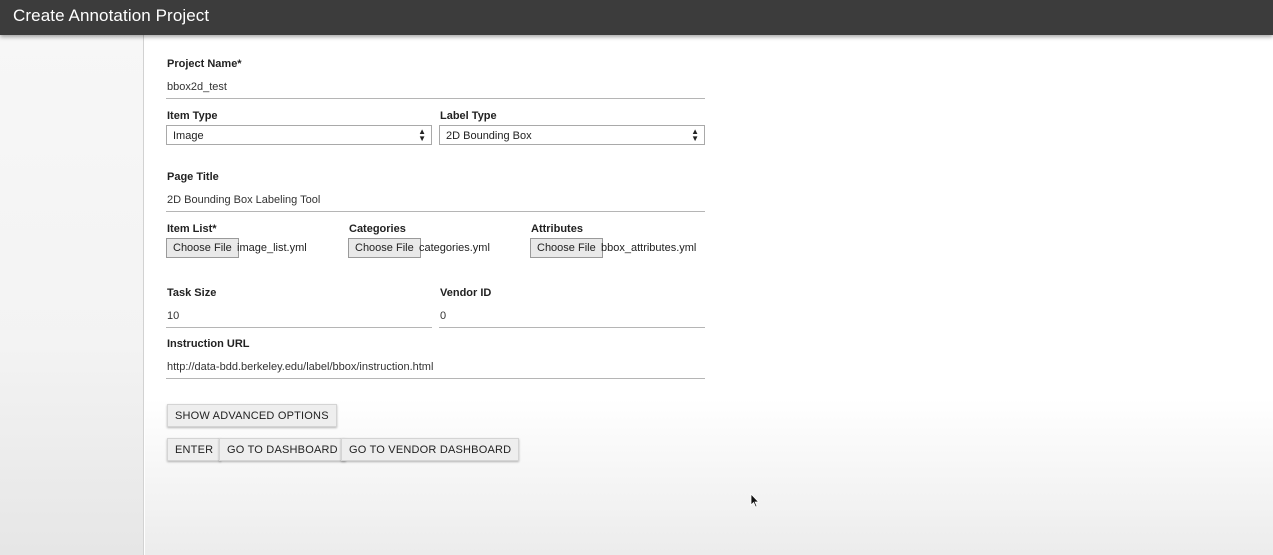 The width and height of the screenshot is (1273, 555). Describe the element at coordinates (208, 344) in the screenshot. I see `instruction-url-label: Instruction URL` at that location.